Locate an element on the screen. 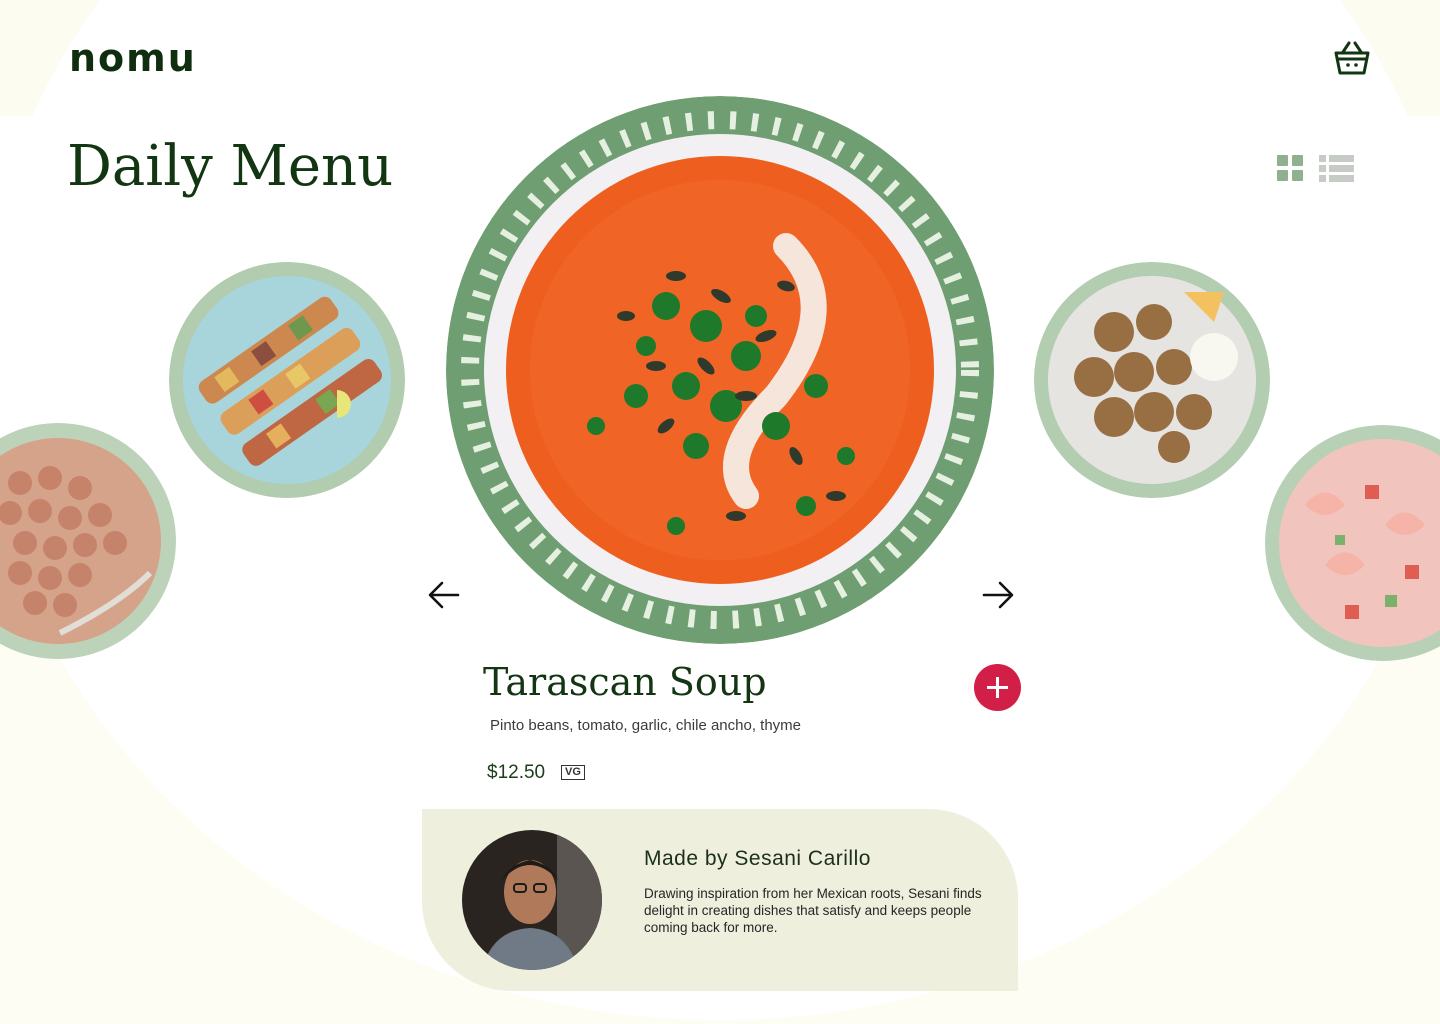  grid-view-icon is located at coordinates (1290, 168).